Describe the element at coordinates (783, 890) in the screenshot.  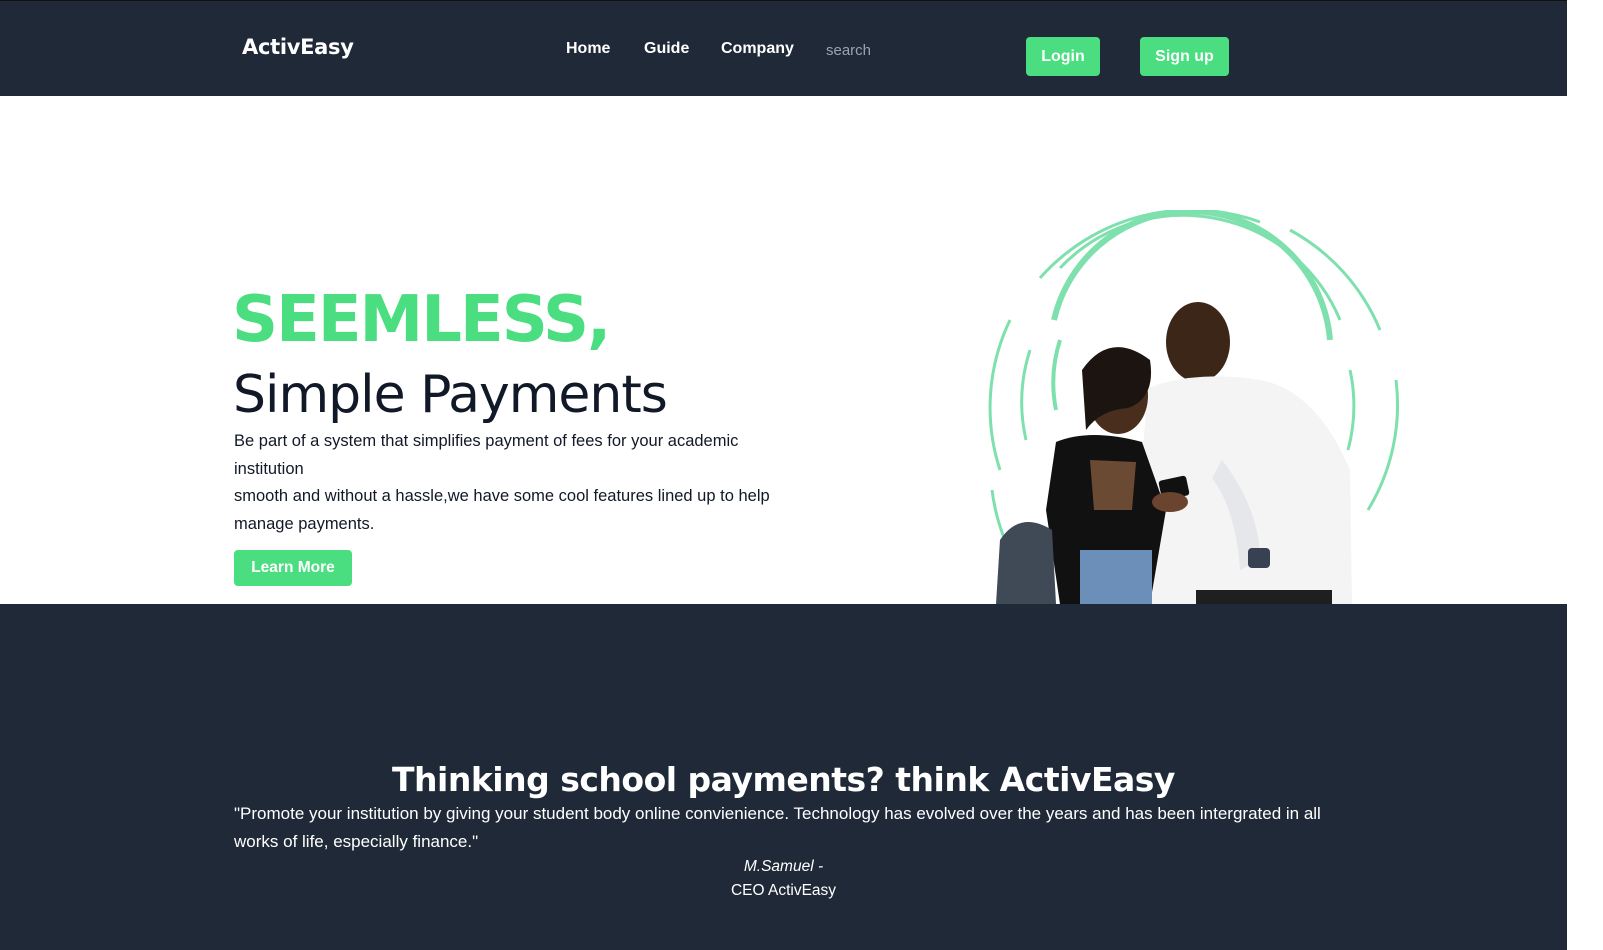
I see `testimonial-role: CEO ActivEasy` at that location.